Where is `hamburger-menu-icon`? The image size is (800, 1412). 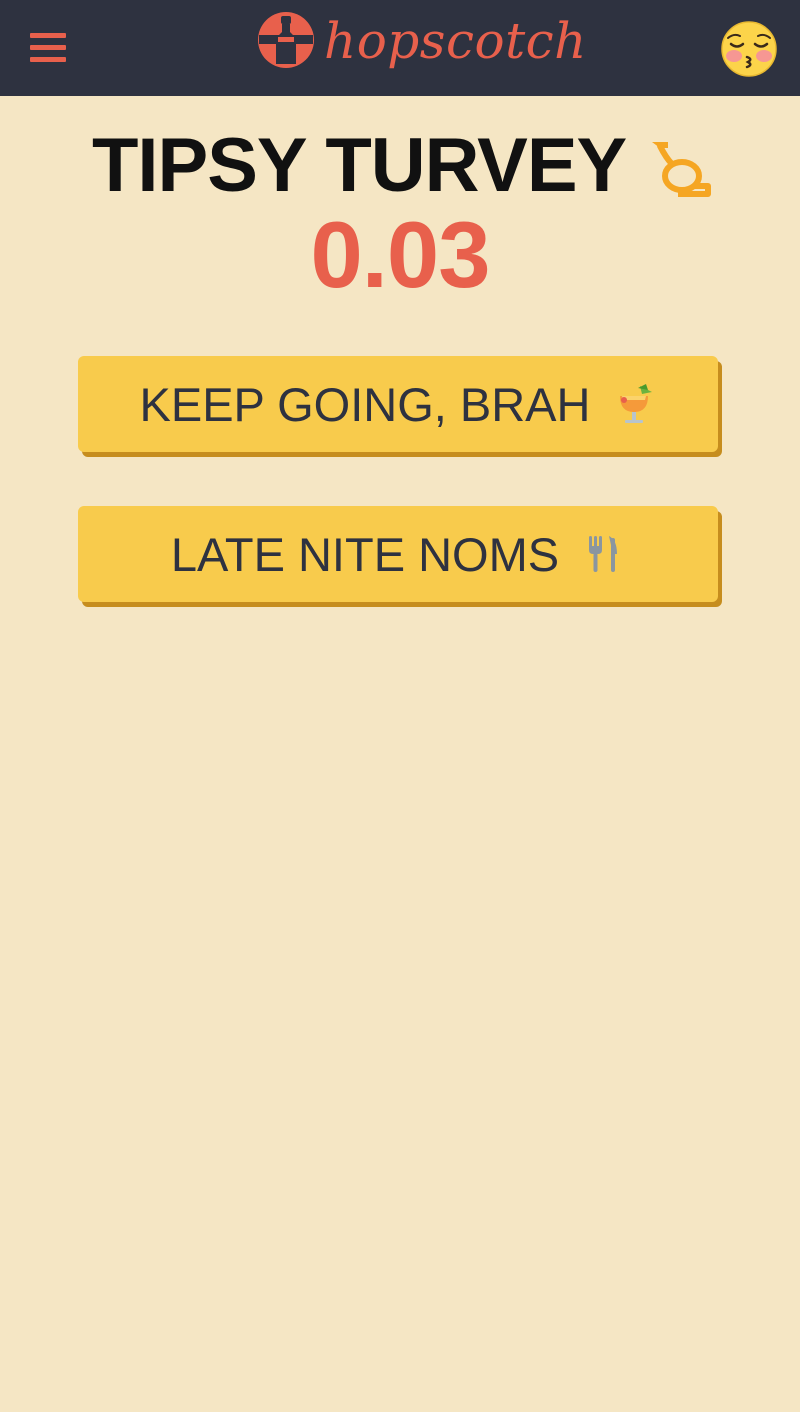 hamburger-menu-icon is located at coordinates (48, 48).